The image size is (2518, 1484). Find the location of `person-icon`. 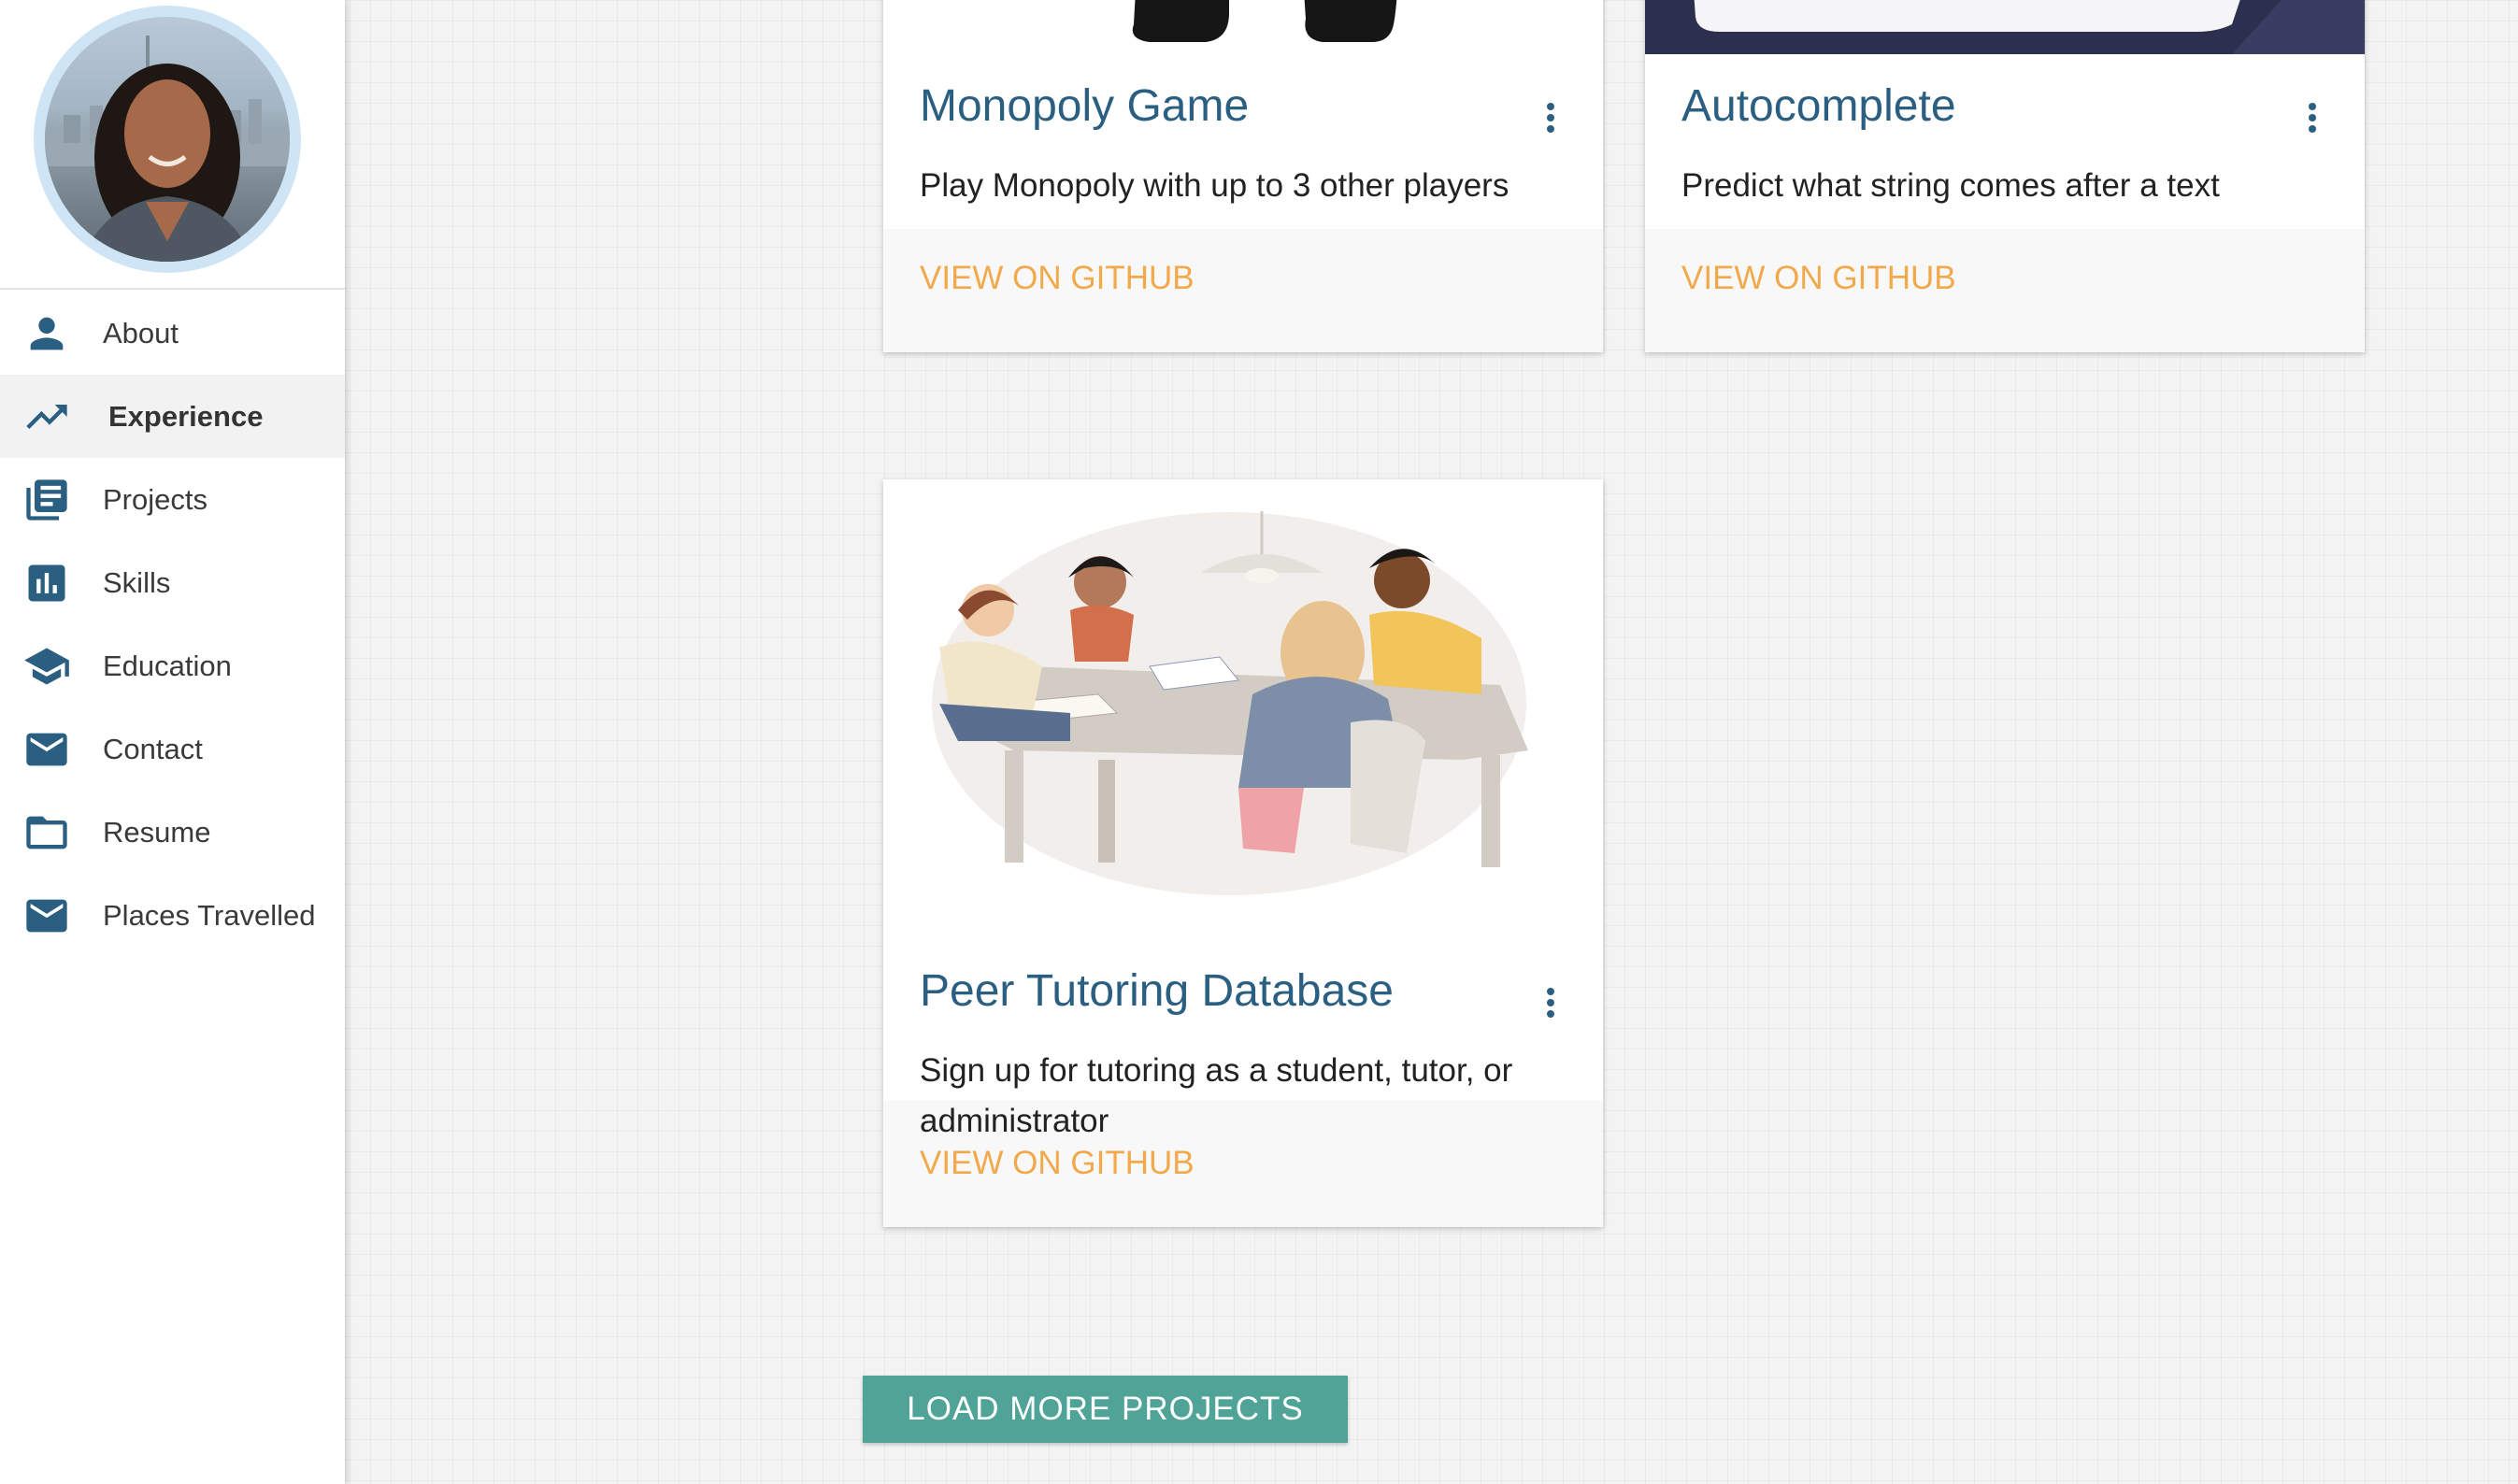

person-icon is located at coordinates (46, 333).